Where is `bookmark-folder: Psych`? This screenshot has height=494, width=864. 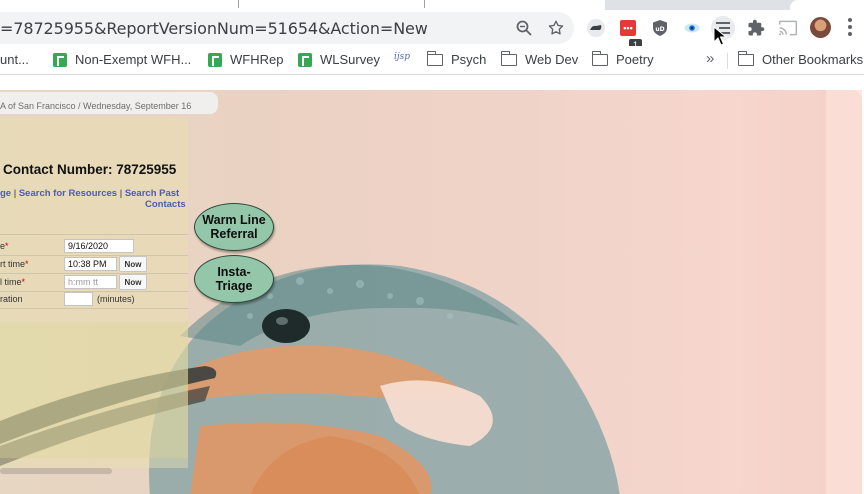
bookmark-folder: Psych is located at coordinates (456, 59).